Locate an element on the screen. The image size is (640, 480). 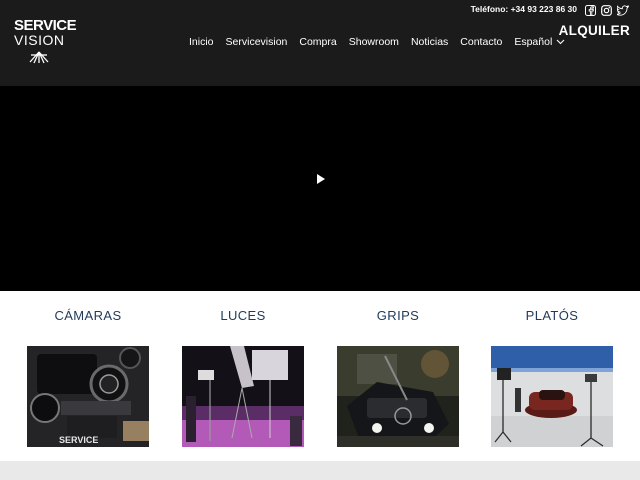
svg-text: SERVICE is located at coordinates (78, 440).